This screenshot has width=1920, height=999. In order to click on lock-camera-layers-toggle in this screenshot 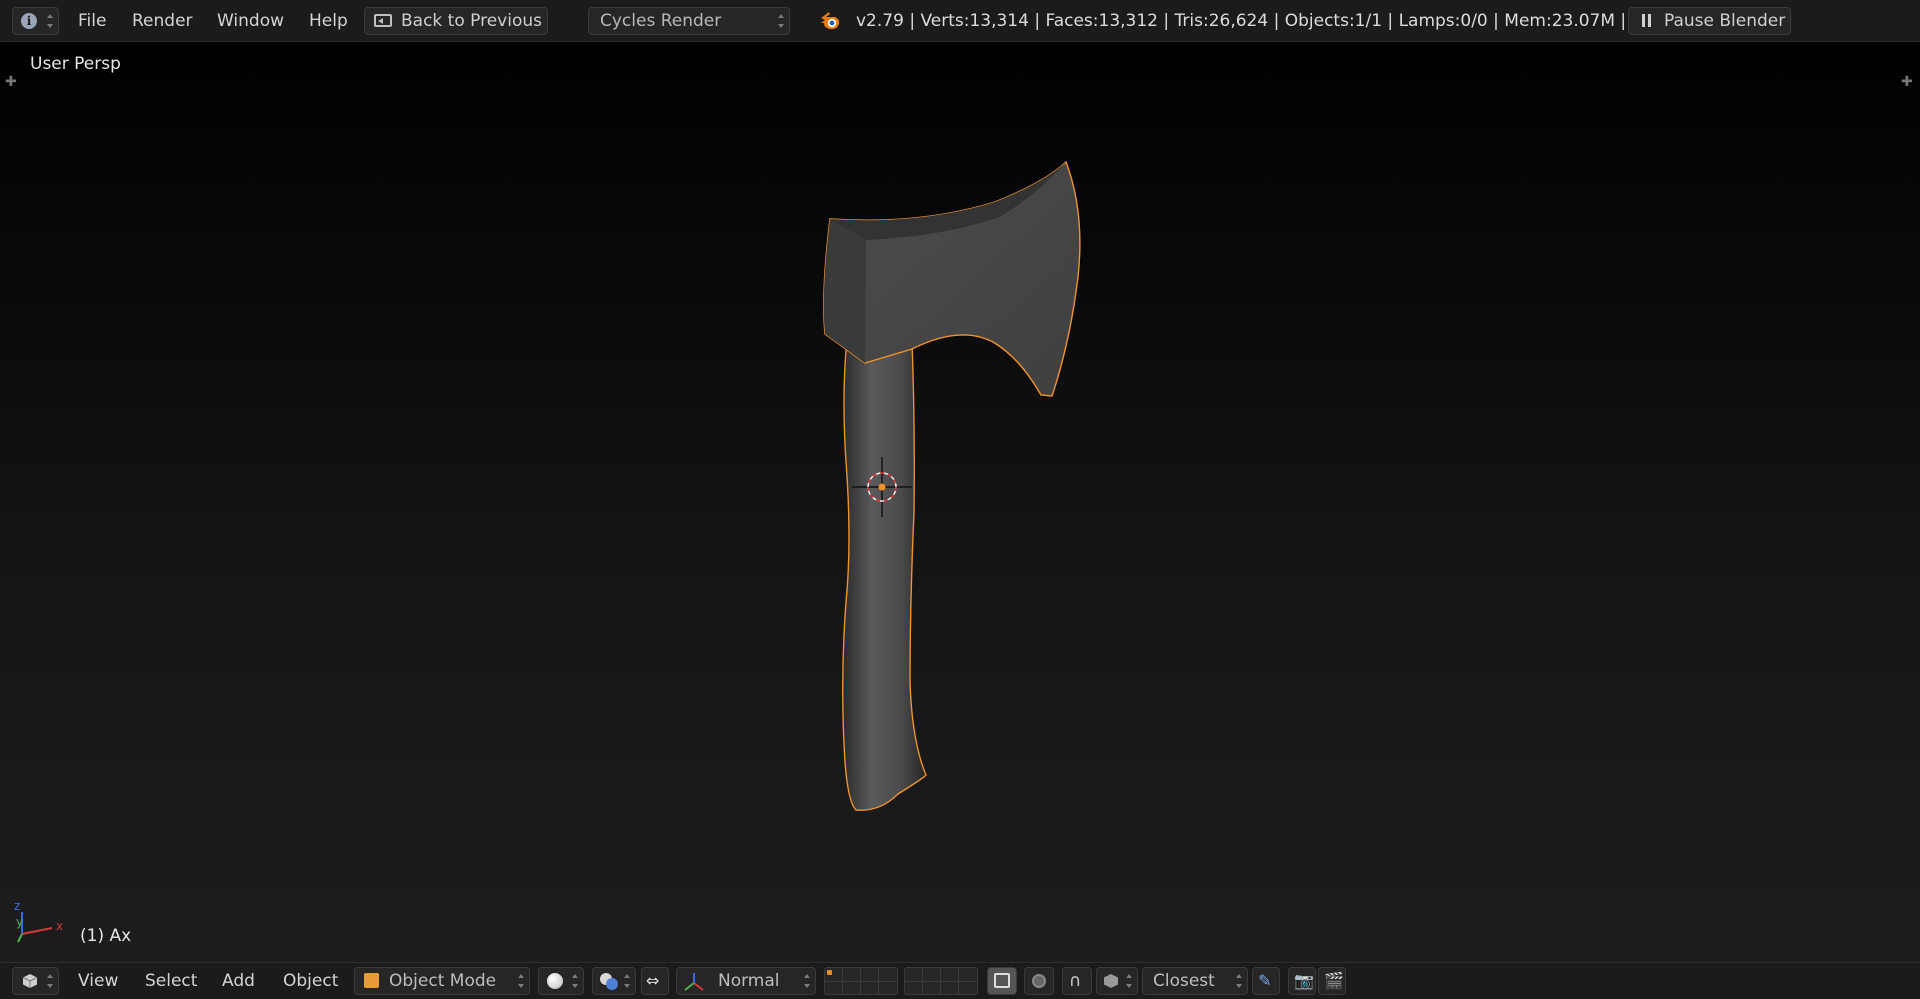, I will do `click(1002, 981)`.